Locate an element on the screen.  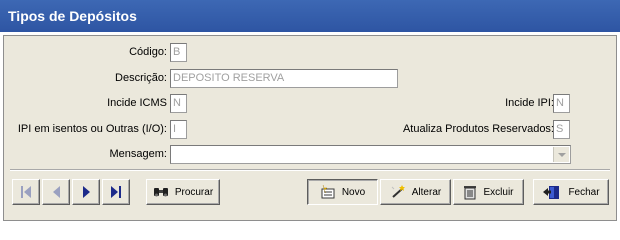
excluir-button: Excluir is located at coordinates (488, 192).